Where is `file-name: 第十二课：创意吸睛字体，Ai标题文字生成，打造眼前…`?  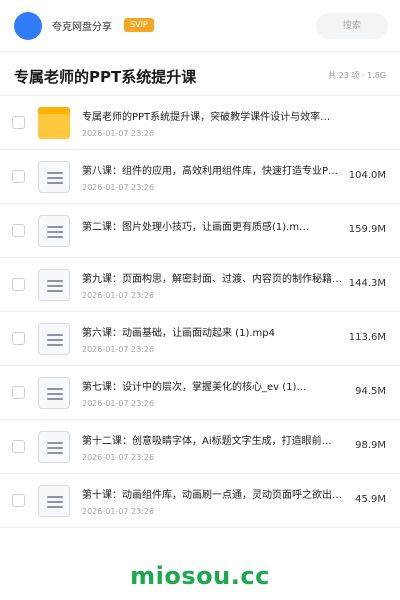
file-name: 第十二课：创意吸睛字体，Ai标题文字生成，打造眼前… is located at coordinates (207, 441).